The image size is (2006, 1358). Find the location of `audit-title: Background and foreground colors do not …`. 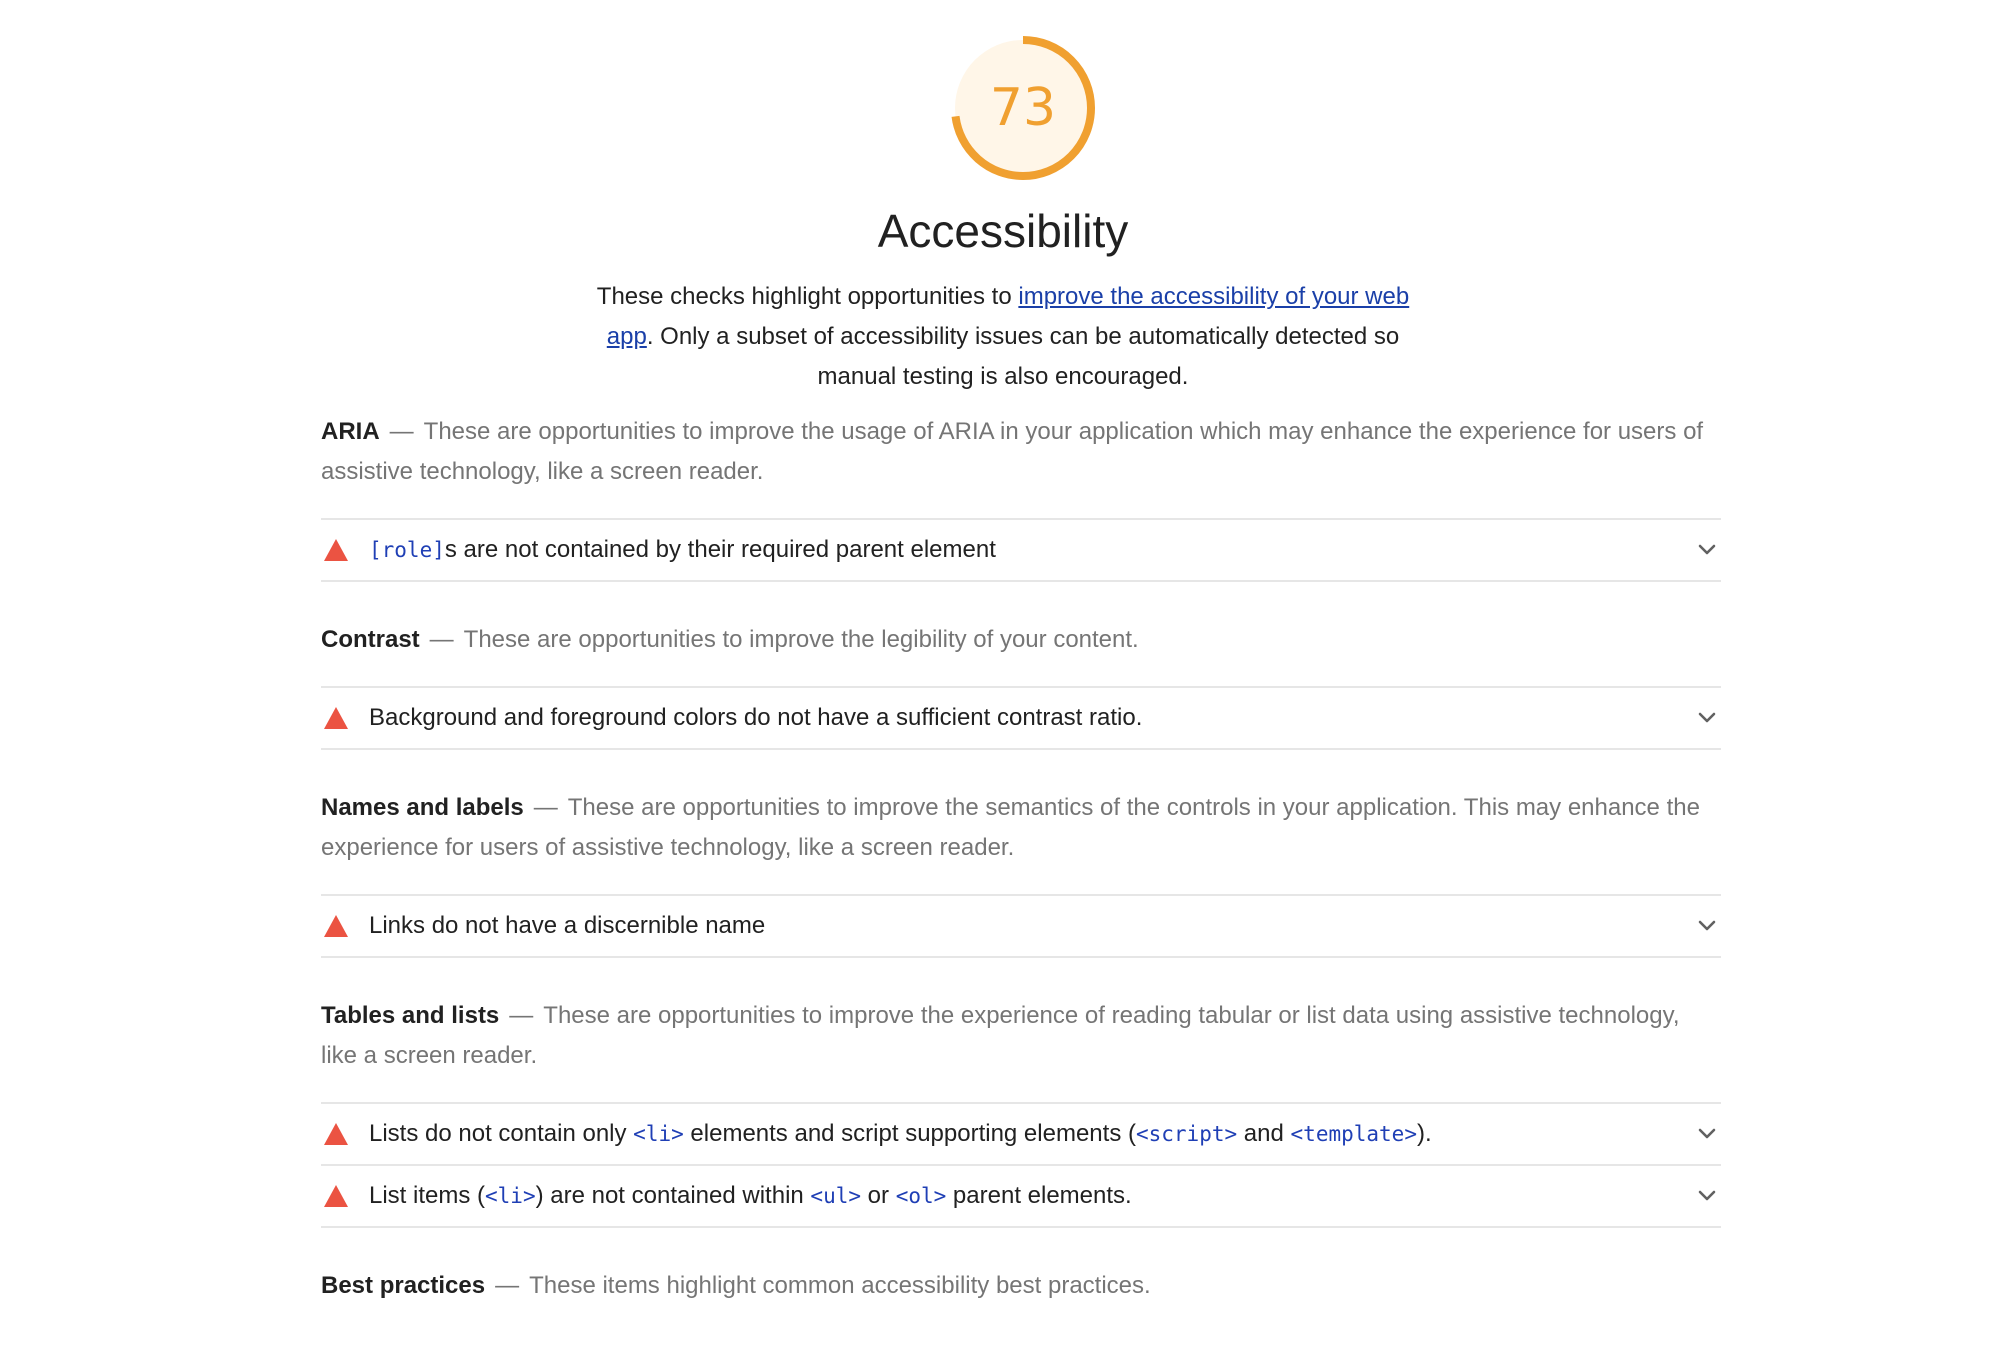

audit-title: Background and foreground colors do not … is located at coordinates (1045, 718).